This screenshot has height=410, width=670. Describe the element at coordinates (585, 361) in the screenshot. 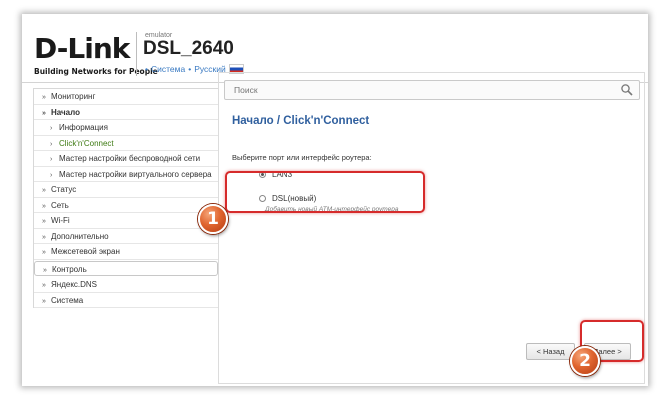

I see `step-badge-2: 2` at that location.